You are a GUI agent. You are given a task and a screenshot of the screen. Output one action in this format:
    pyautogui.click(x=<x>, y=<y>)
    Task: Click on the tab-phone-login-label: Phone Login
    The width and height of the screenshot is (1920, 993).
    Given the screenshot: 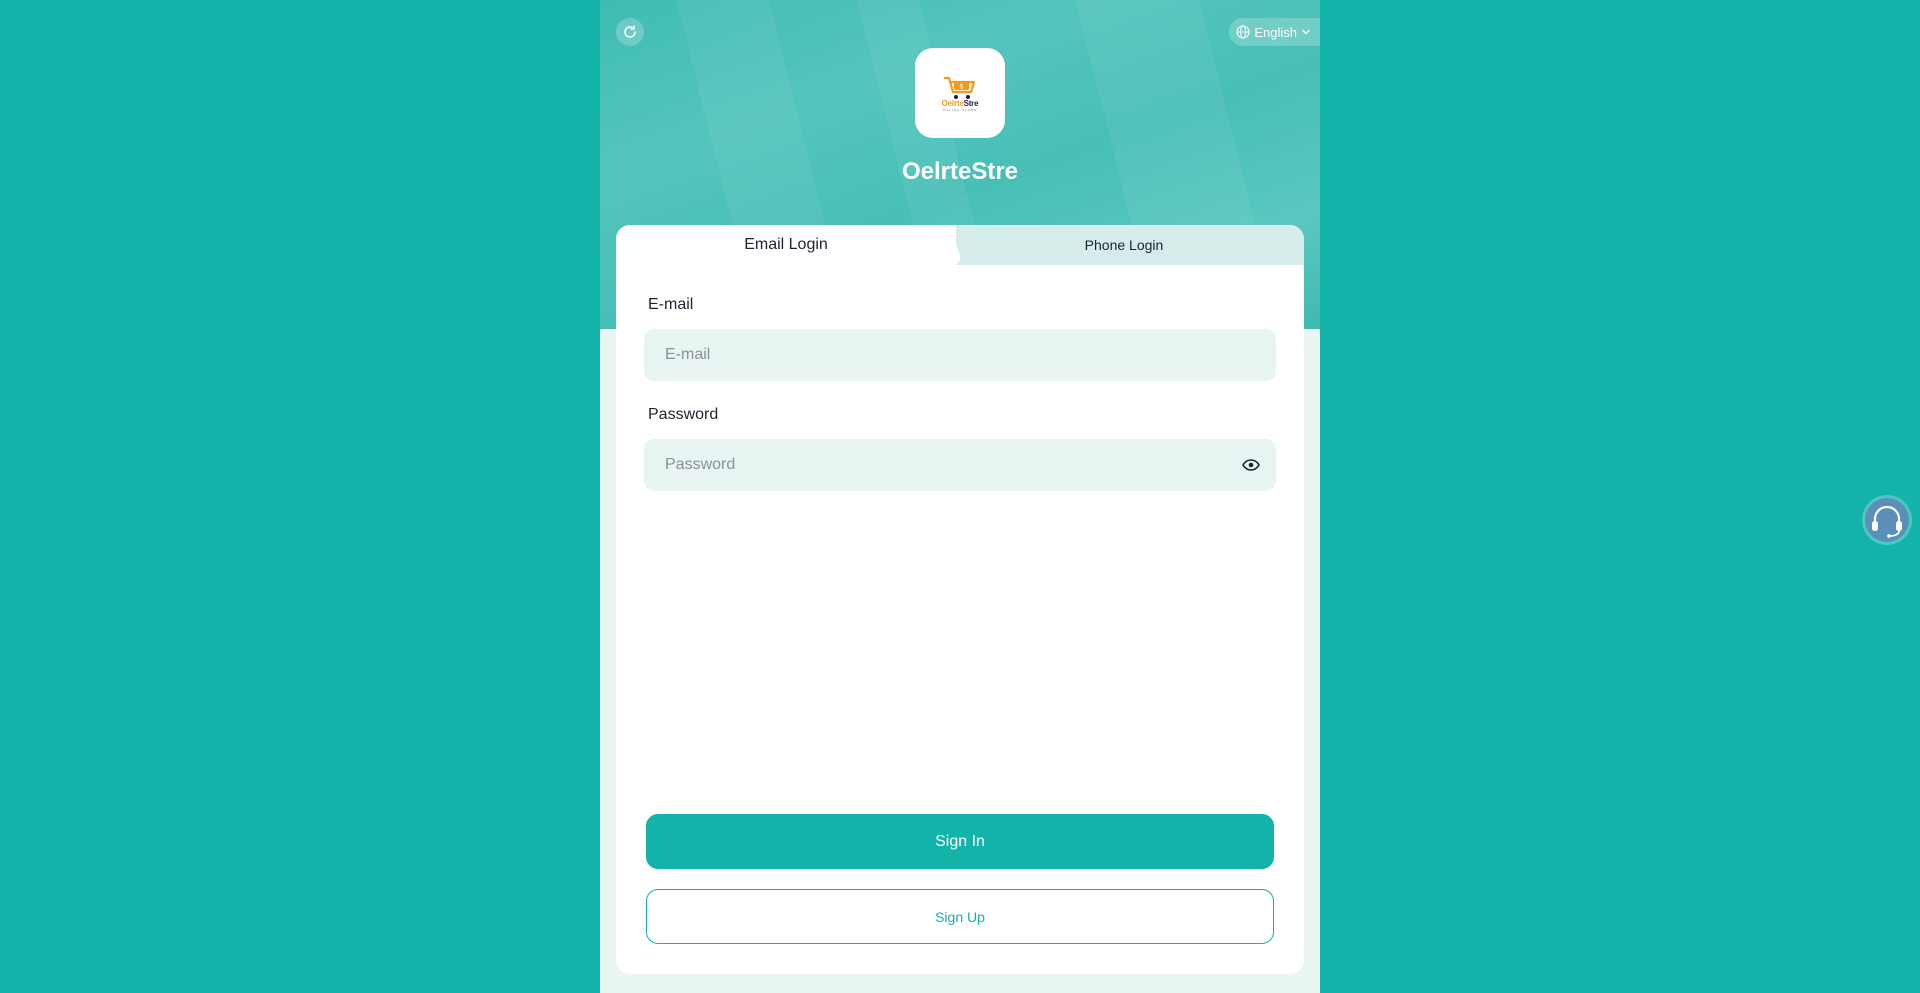 What is the action you would take?
    pyautogui.click(x=1124, y=245)
    